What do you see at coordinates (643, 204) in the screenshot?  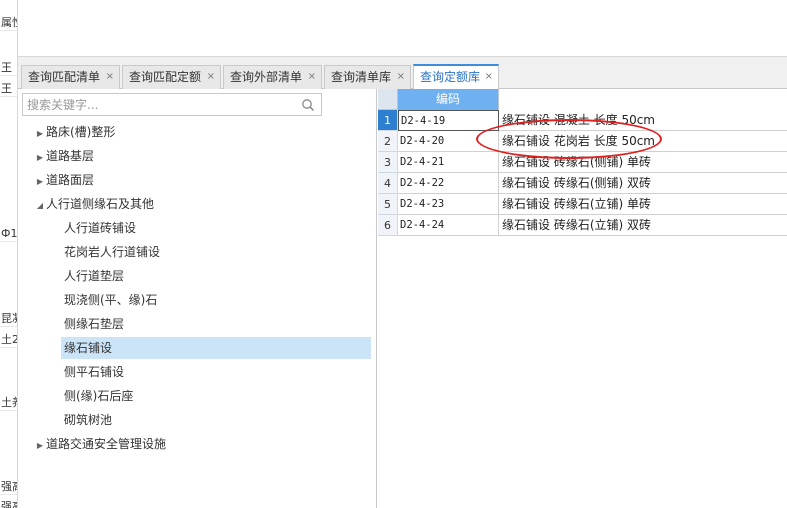 I see `cell-name: 缘石铺设 砖缘石(立铺) 单砖` at bounding box center [643, 204].